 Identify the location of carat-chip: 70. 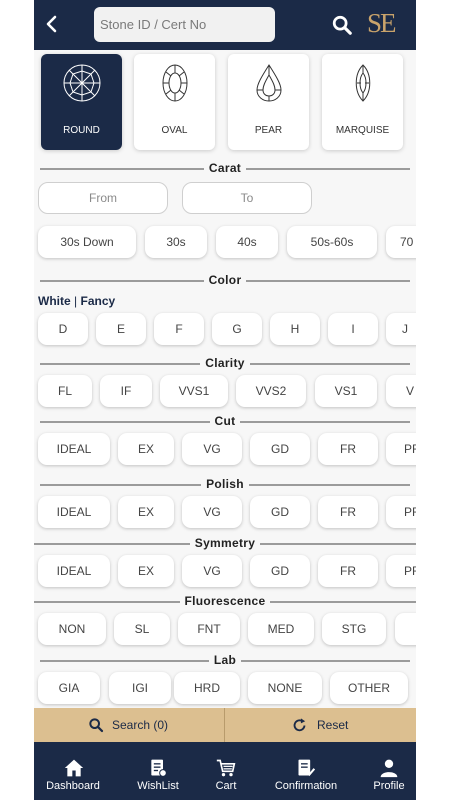
(401, 242).